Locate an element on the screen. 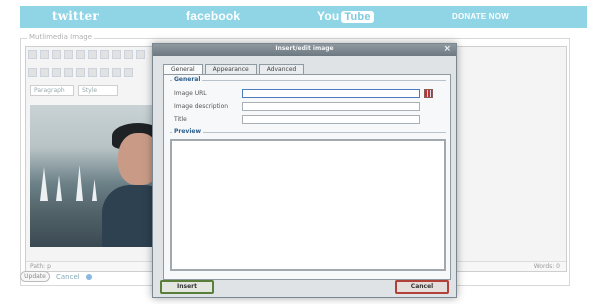  cancel-link: Cancel is located at coordinates (68, 277).